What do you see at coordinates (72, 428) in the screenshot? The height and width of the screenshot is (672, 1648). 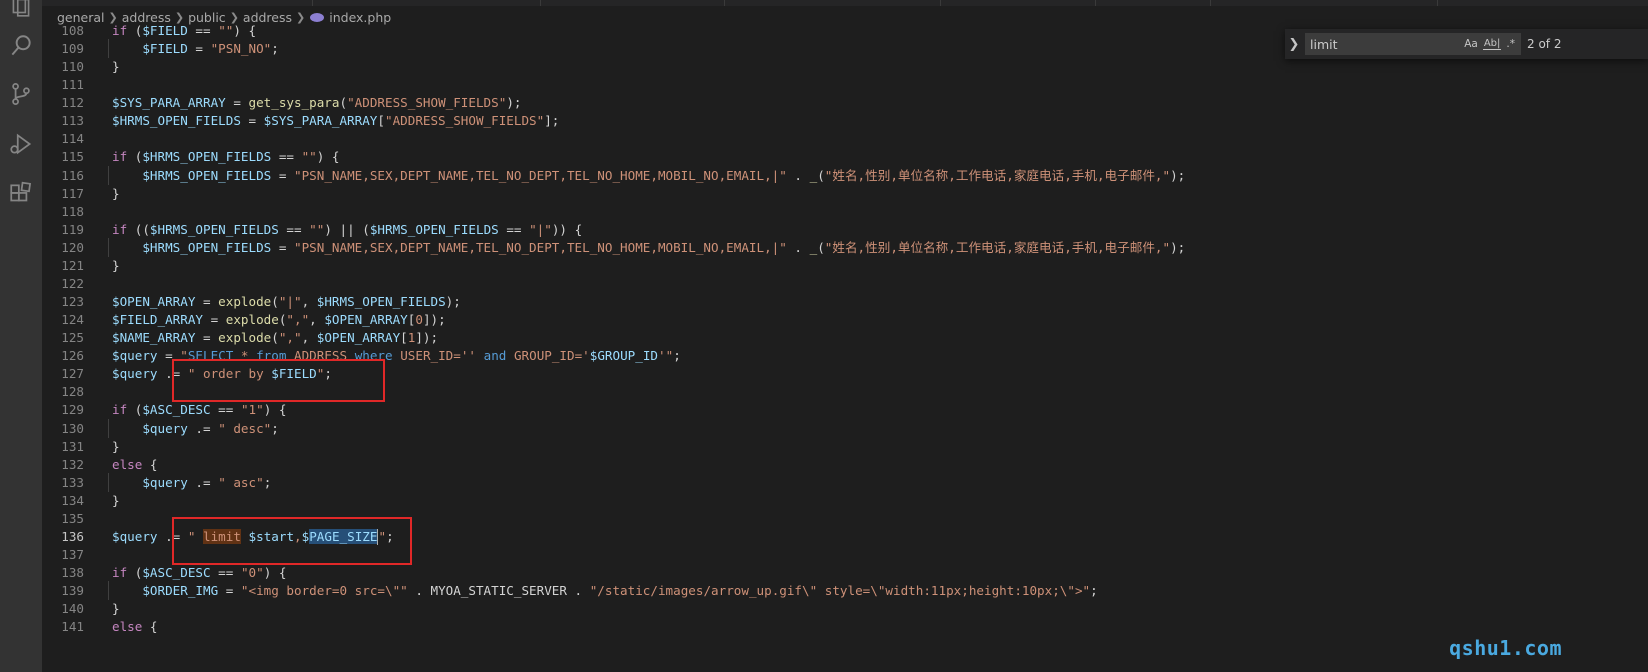 I see `line-number: 130` at bounding box center [72, 428].